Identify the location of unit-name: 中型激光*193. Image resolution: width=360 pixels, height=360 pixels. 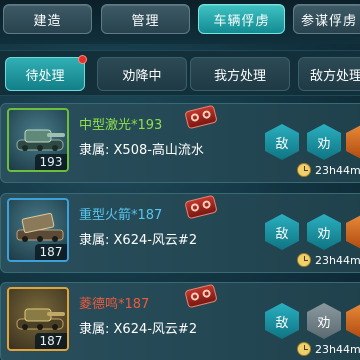
(121, 125).